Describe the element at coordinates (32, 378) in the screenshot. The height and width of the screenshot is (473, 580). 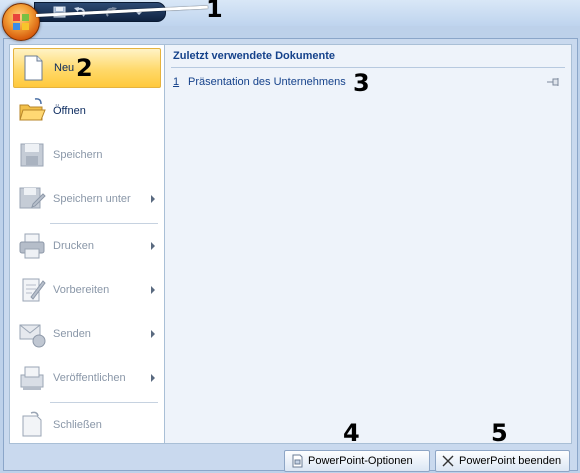
I see `publish-icon` at that location.